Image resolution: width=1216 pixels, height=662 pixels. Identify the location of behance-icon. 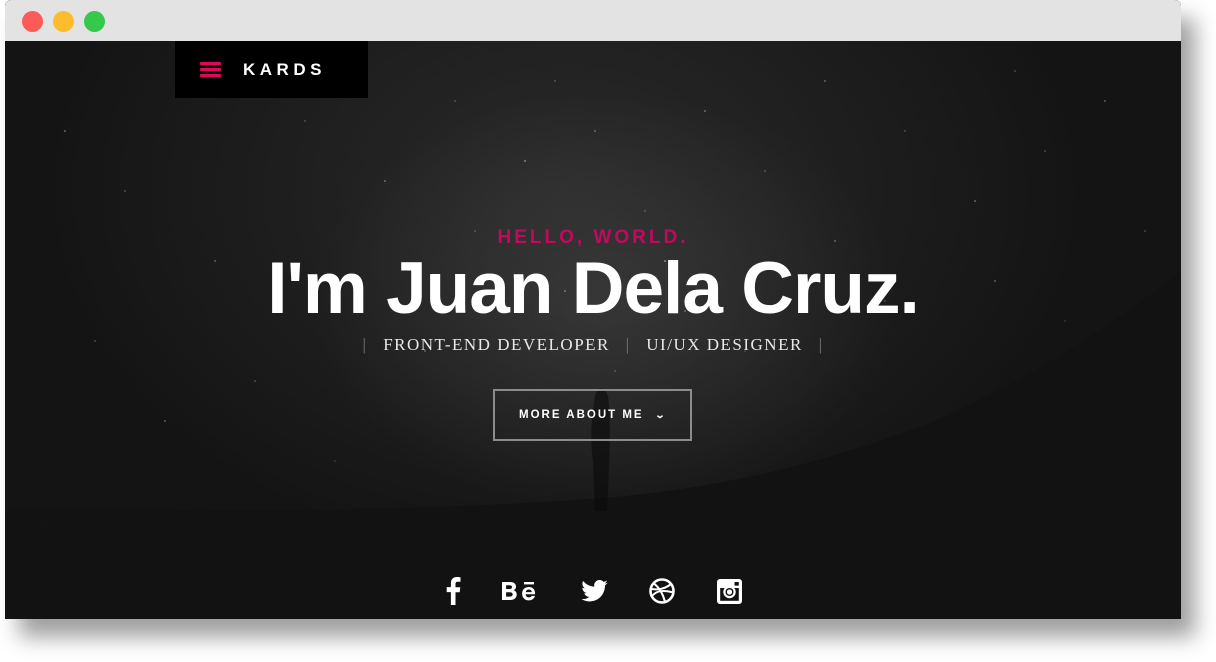
(520, 591).